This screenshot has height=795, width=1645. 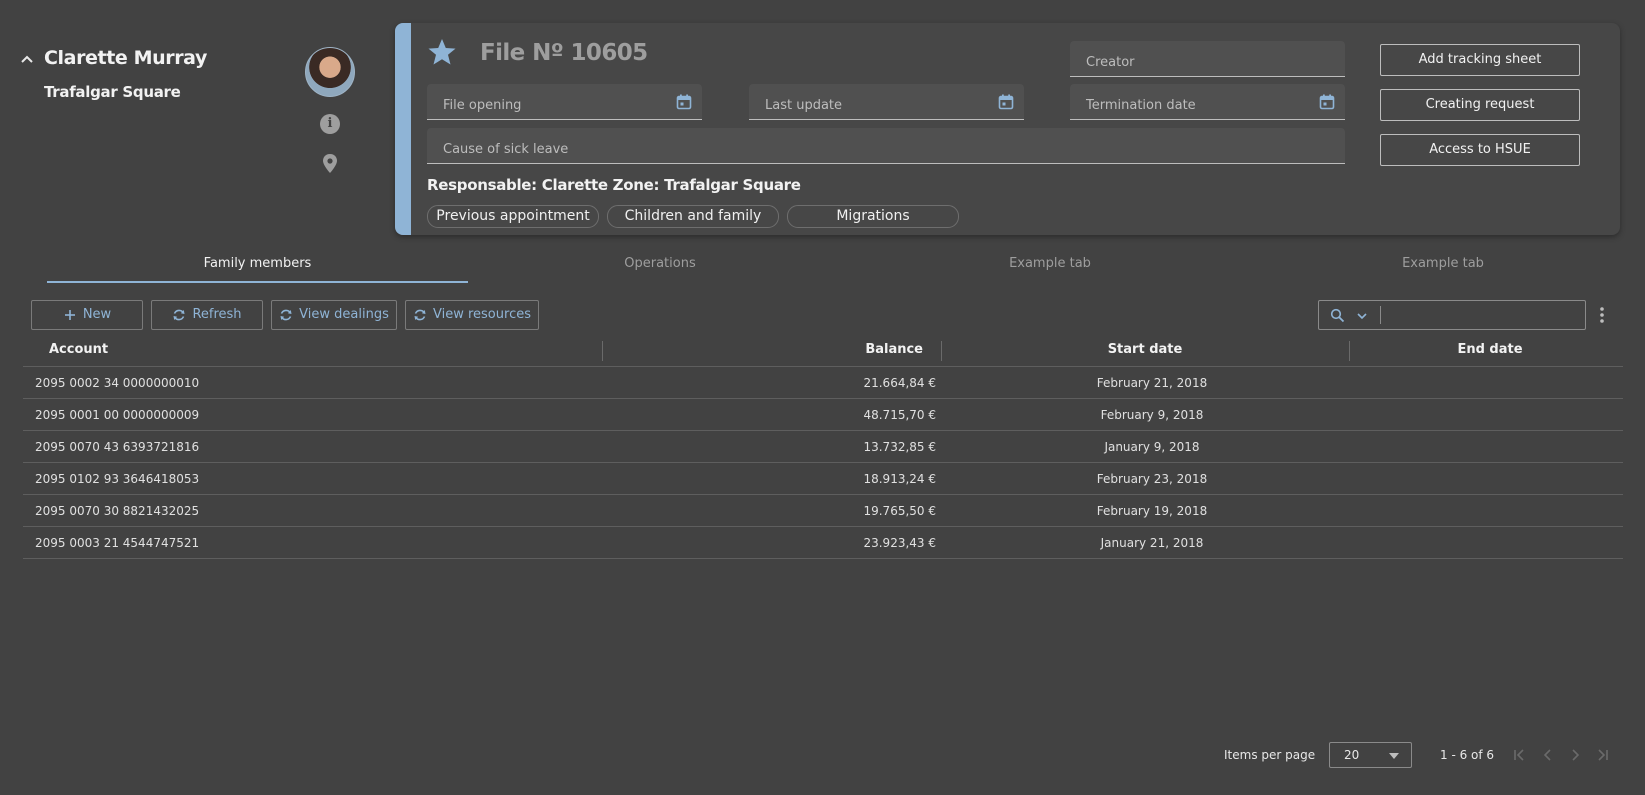 I want to click on refresh-label: Refresh, so click(x=217, y=314).